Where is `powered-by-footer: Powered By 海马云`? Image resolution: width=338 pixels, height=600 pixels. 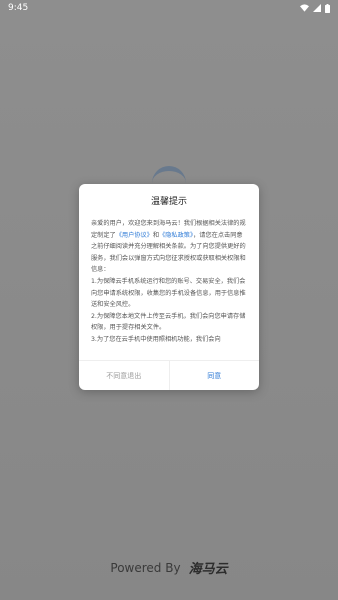
powered-by-footer: Powered By 海马云 is located at coordinates (169, 568).